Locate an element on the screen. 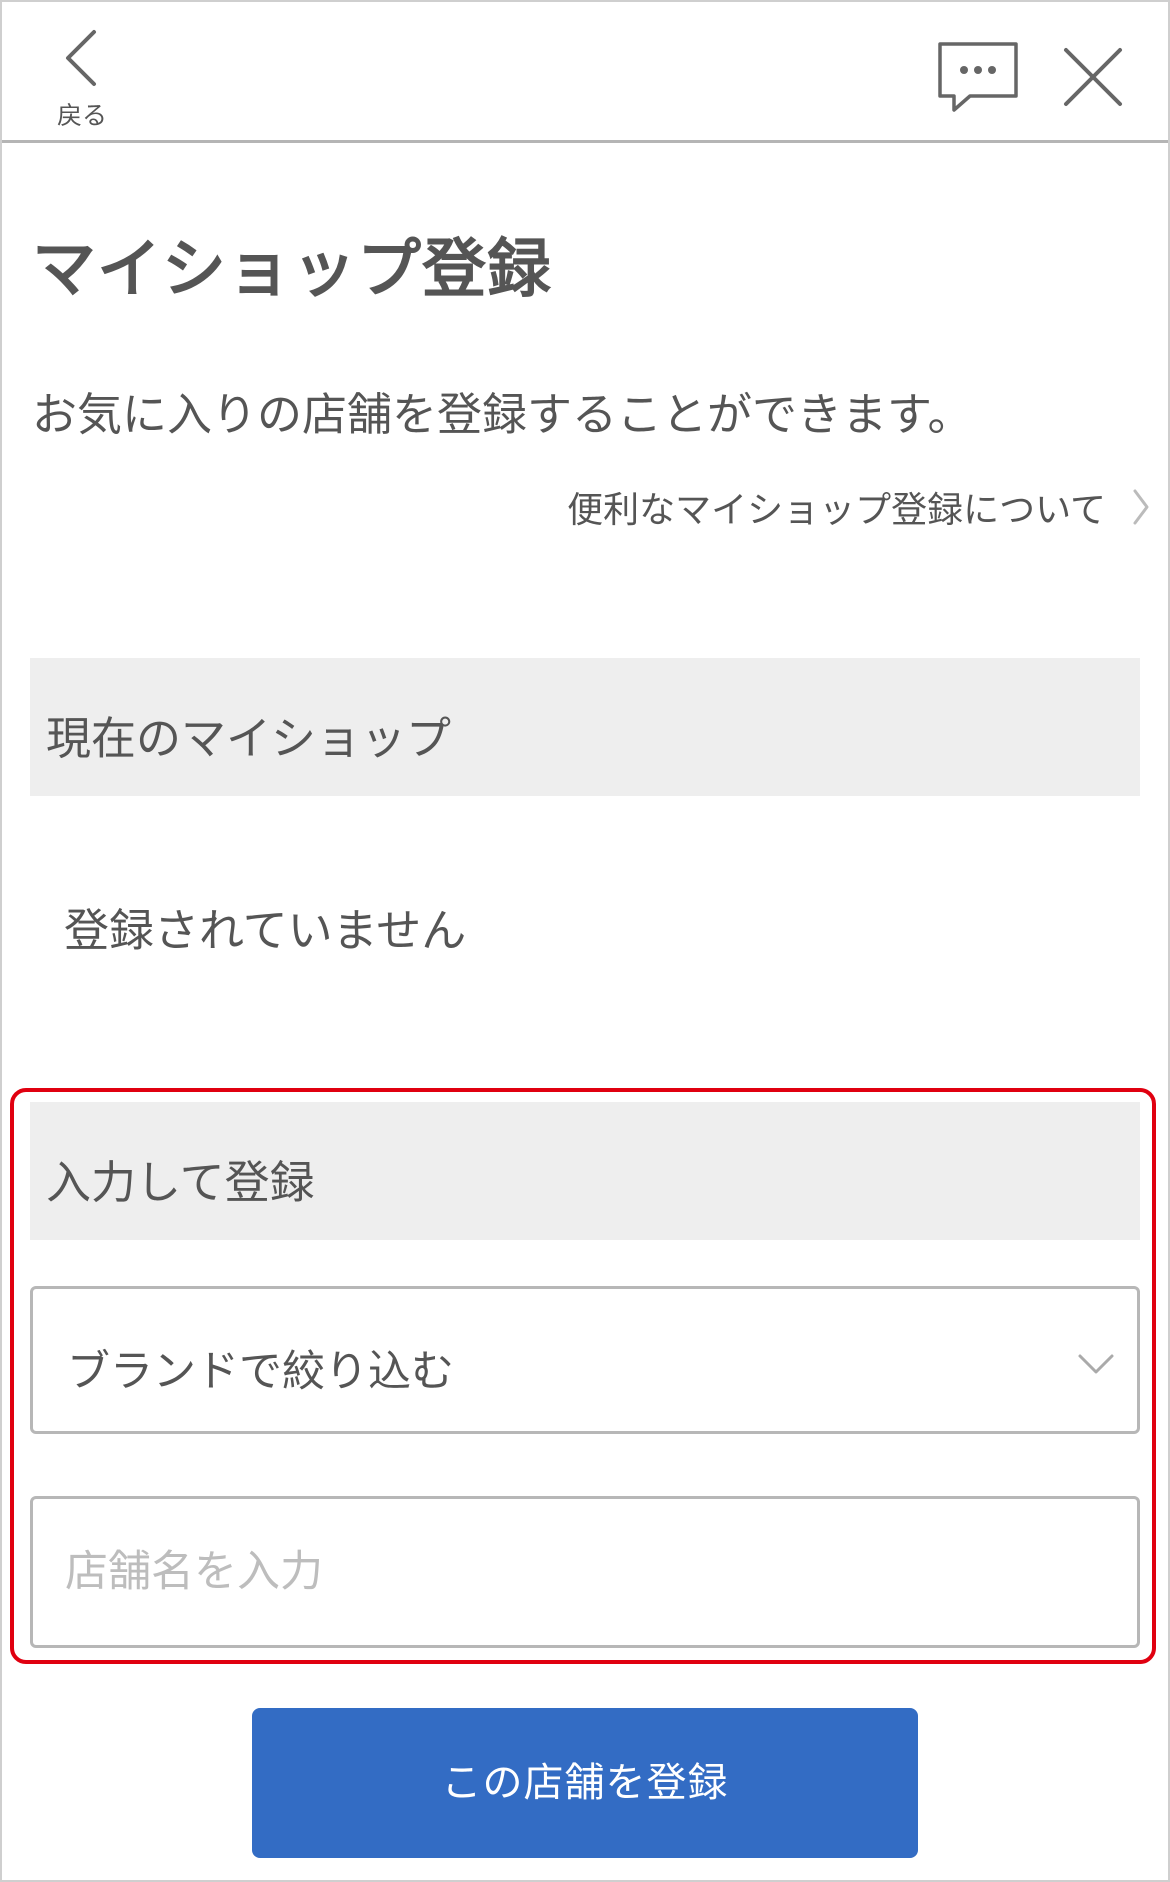 Image resolution: width=1170 pixels, height=1882 pixels. current-myshop-status: 登録されていません is located at coordinates (265, 930).